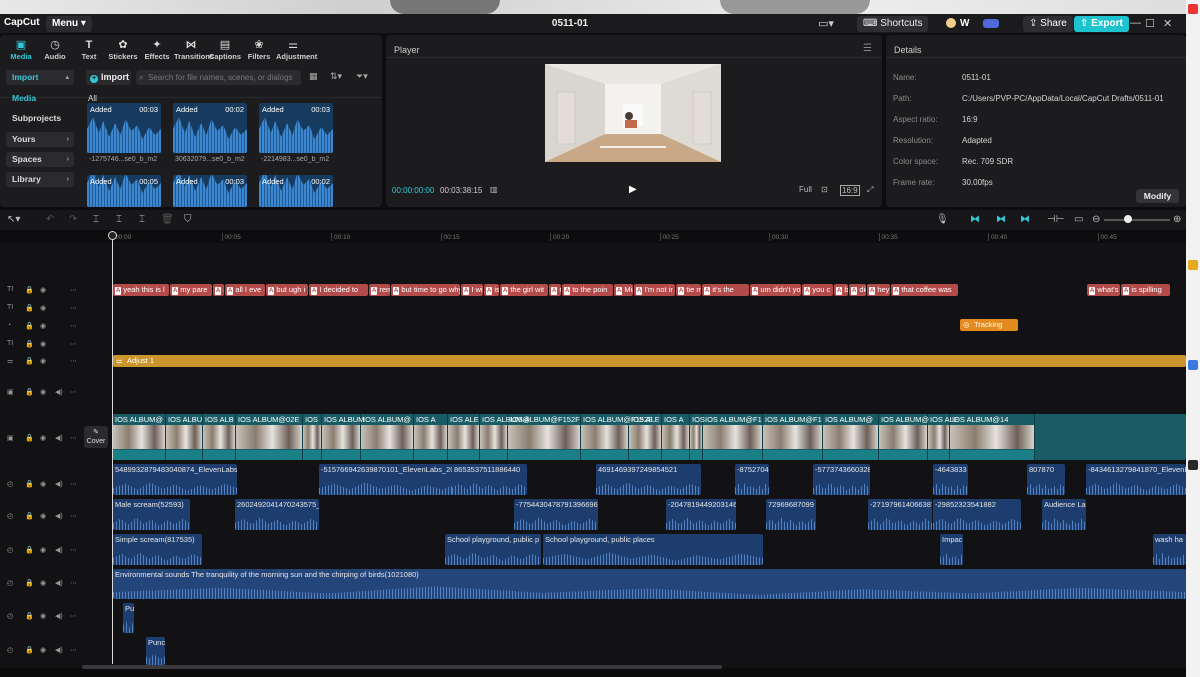  What do you see at coordinates (1064, 514) in the screenshot?
I see `audio-clip: Audience La` at bounding box center [1064, 514].